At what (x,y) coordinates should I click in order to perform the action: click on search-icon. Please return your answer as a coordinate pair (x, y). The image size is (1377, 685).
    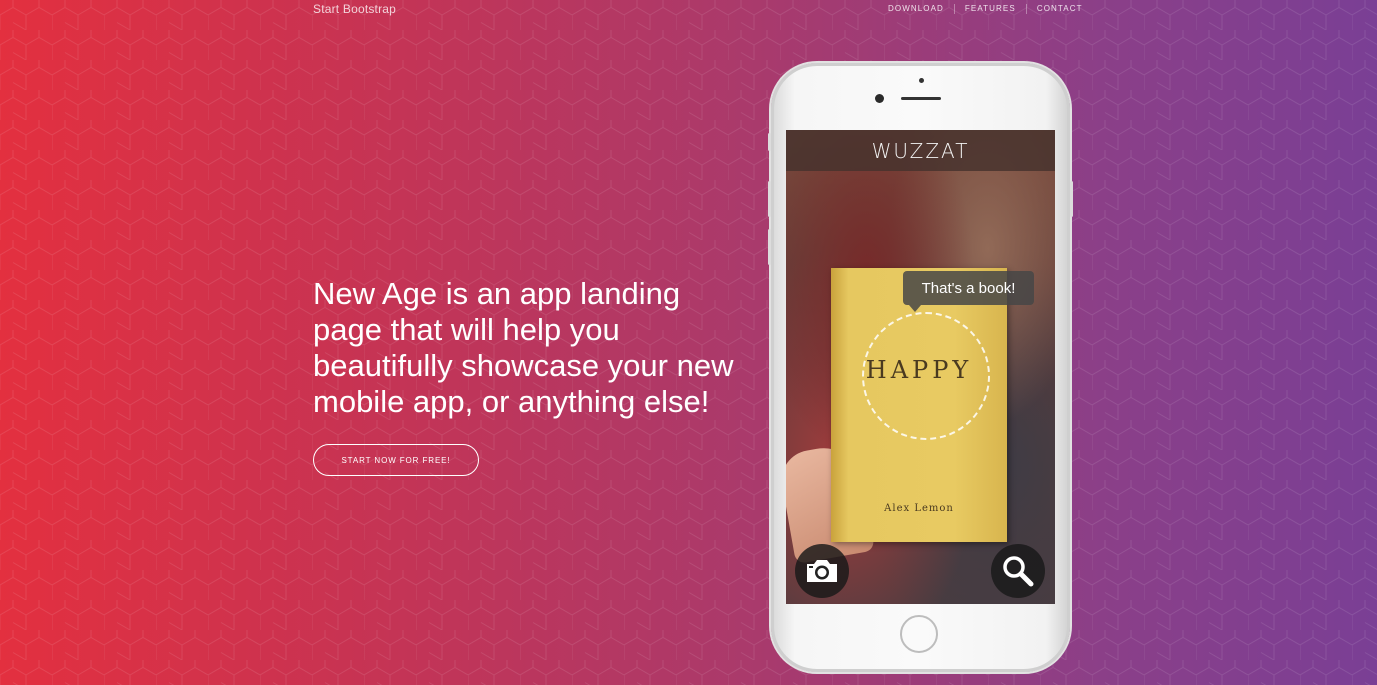
    Looking at the image, I should click on (1018, 571).